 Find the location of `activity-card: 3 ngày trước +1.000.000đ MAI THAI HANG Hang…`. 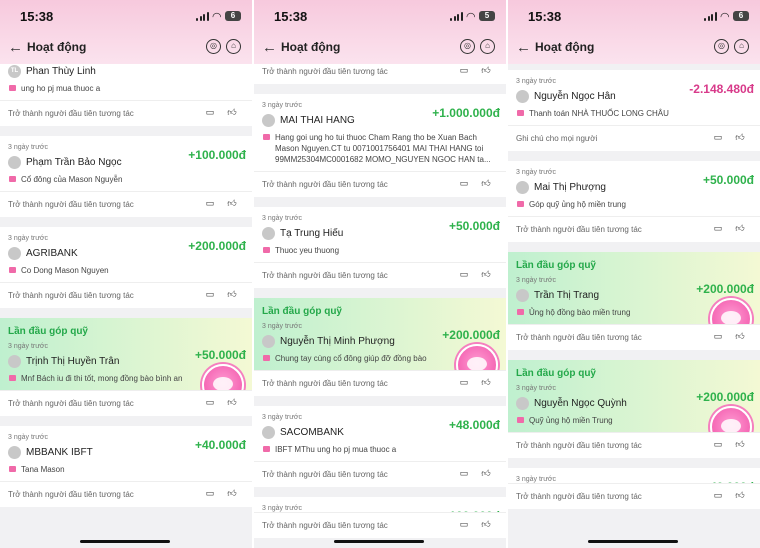

activity-card: 3 ngày trước +1.000.000đ MAI THAI HANG Hang… is located at coordinates (380, 145).